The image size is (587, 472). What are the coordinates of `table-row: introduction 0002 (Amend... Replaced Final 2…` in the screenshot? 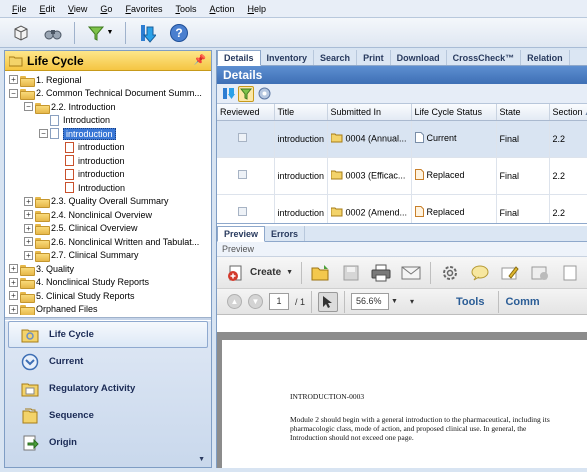 It's located at (402, 208).